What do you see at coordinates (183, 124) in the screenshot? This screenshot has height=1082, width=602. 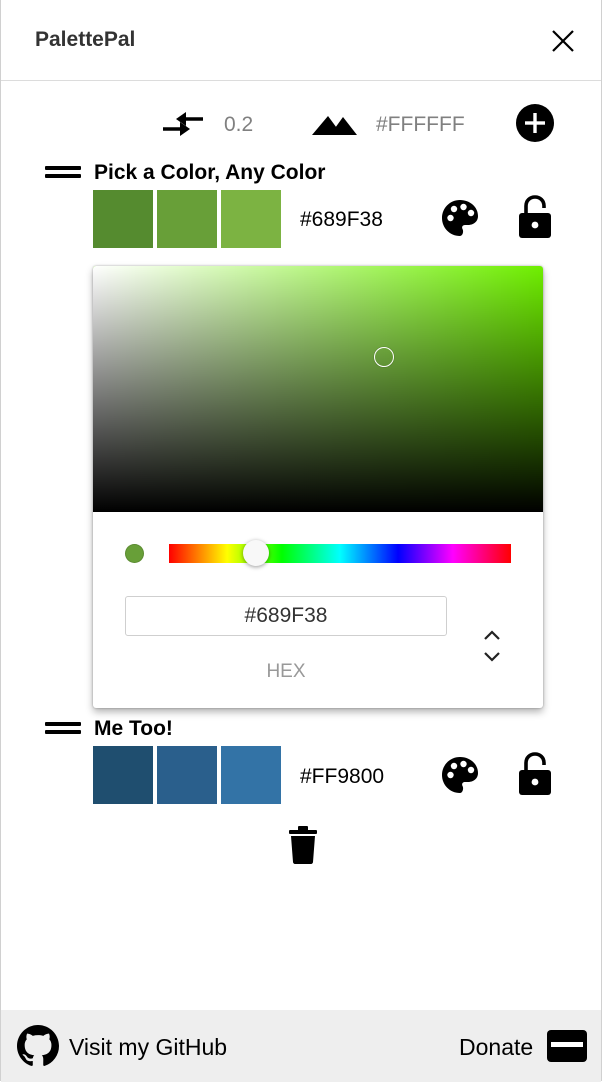 I see `arrows-compress-icon` at bounding box center [183, 124].